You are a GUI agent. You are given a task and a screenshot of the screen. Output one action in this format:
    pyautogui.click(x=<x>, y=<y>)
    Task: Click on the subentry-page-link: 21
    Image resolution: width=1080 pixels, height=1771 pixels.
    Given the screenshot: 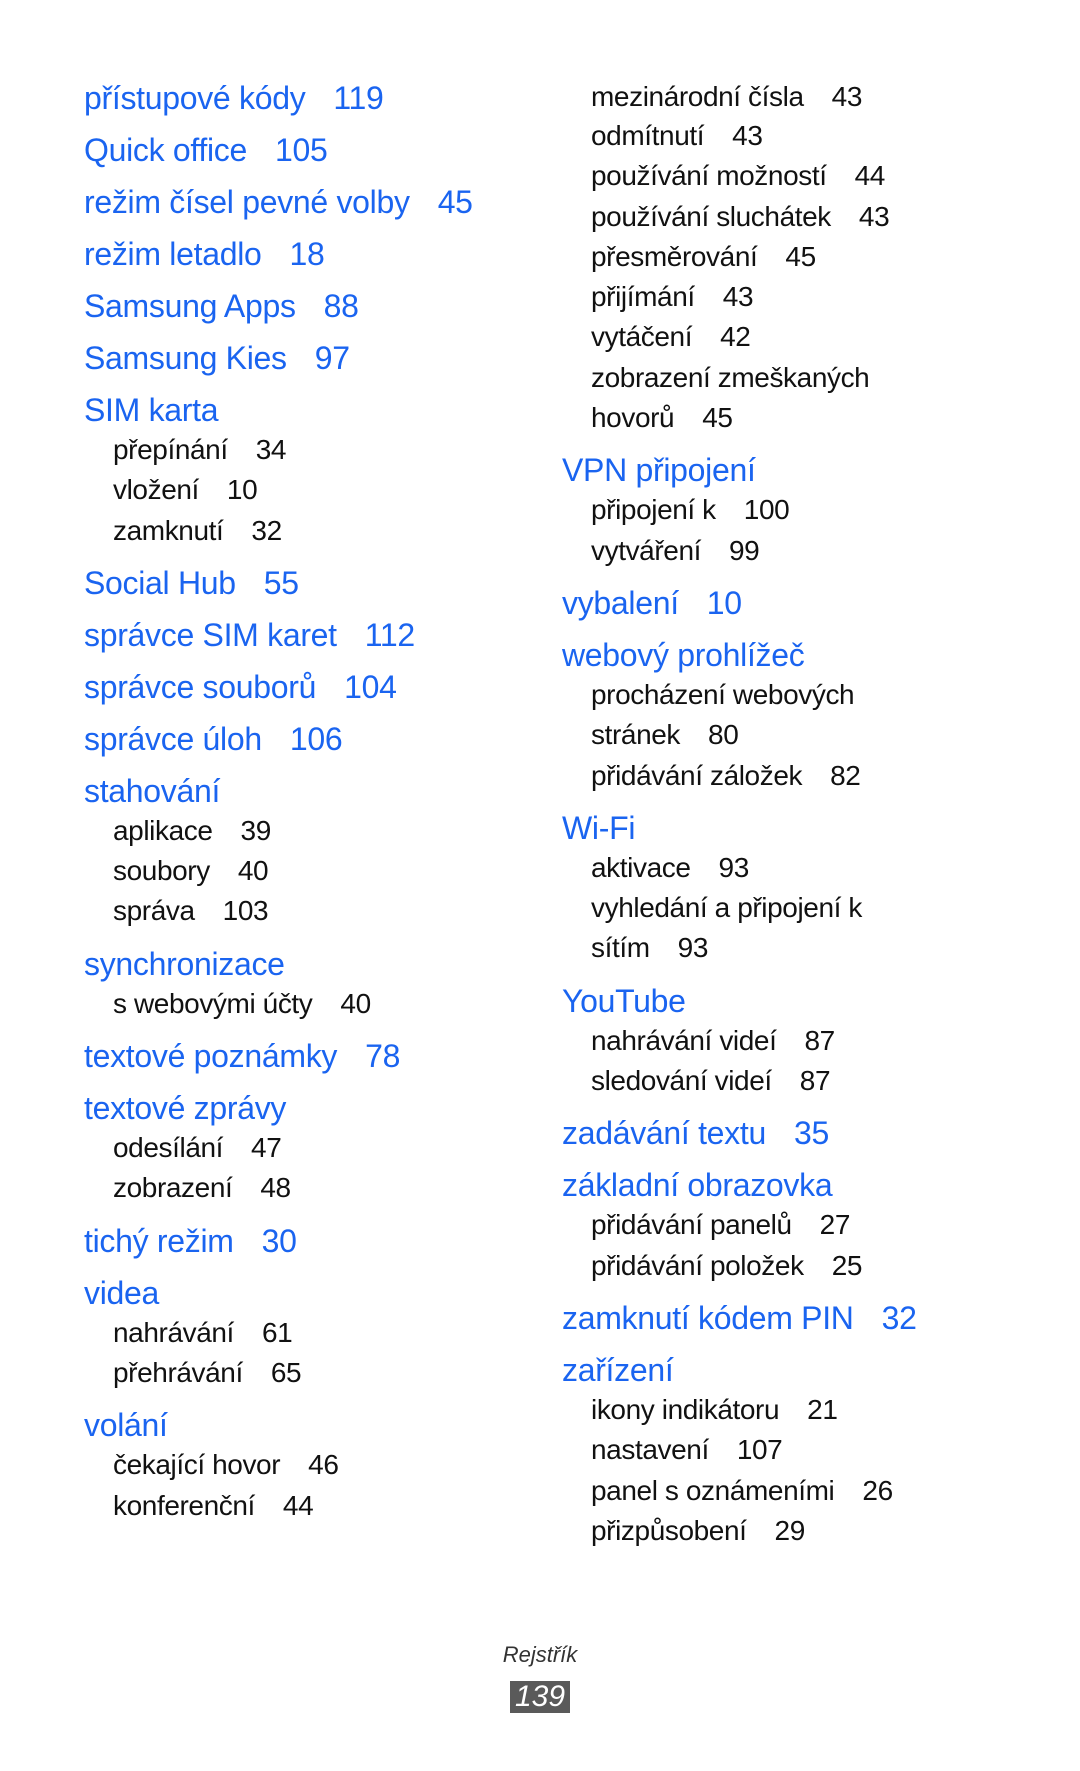 What is the action you would take?
    pyautogui.click(x=822, y=1409)
    